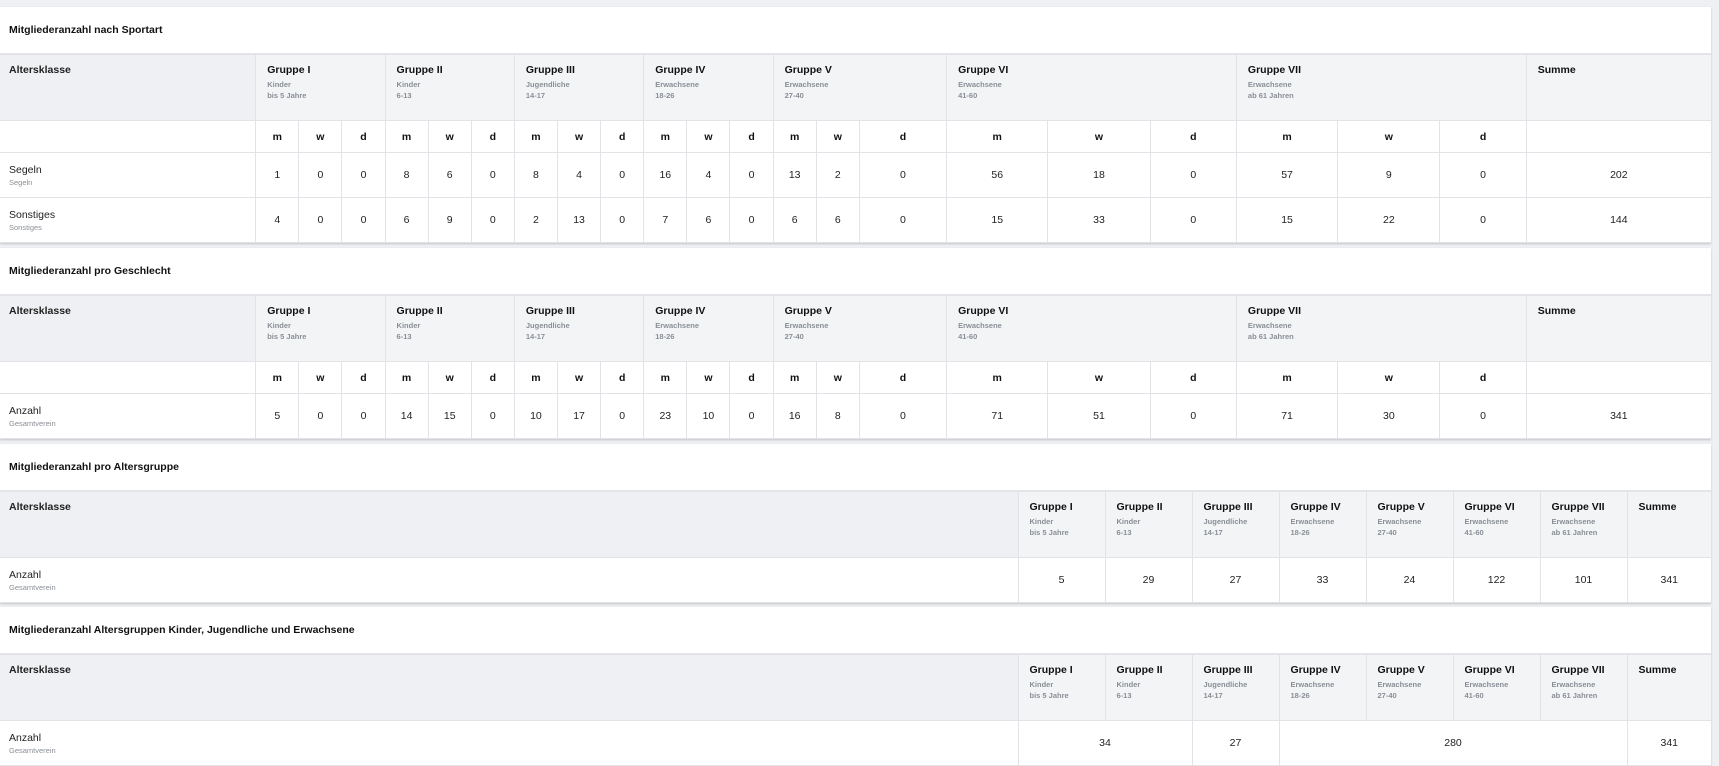 This screenshot has height=766, width=1719. What do you see at coordinates (1618, 328) in the screenshot?
I see `summe-header: Summe` at bounding box center [1618, 328].